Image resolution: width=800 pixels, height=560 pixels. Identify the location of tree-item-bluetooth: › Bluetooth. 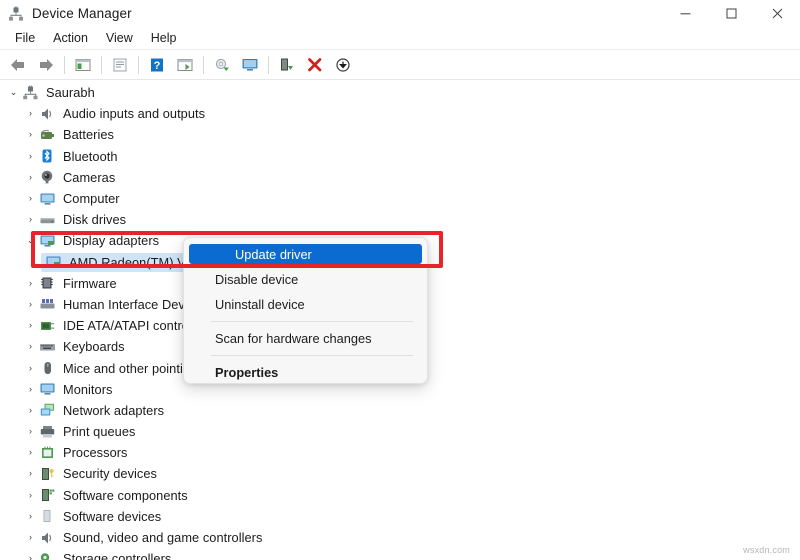
(400, 156).